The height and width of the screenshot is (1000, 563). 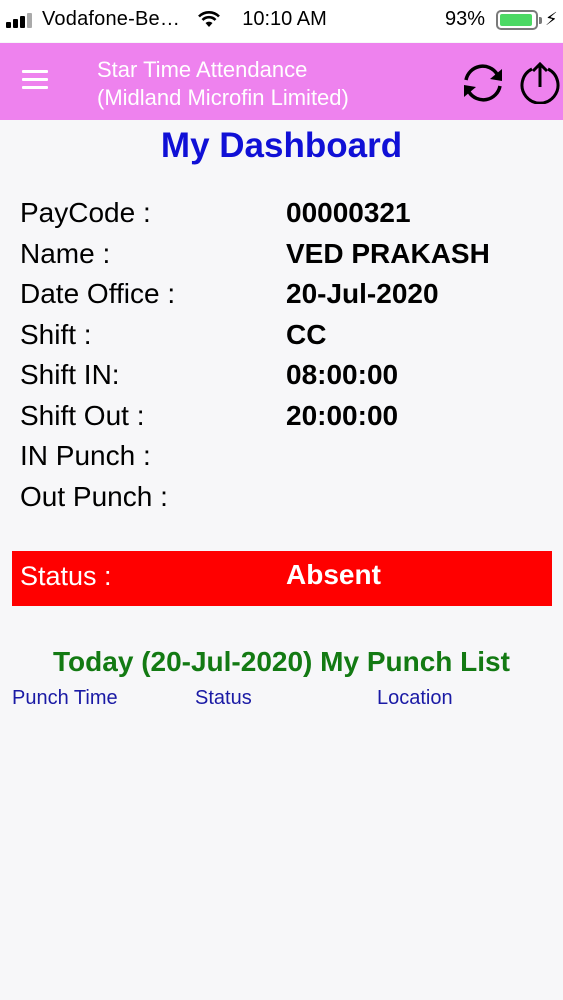 I want to click on upload-button, so click(x=540, y=82).